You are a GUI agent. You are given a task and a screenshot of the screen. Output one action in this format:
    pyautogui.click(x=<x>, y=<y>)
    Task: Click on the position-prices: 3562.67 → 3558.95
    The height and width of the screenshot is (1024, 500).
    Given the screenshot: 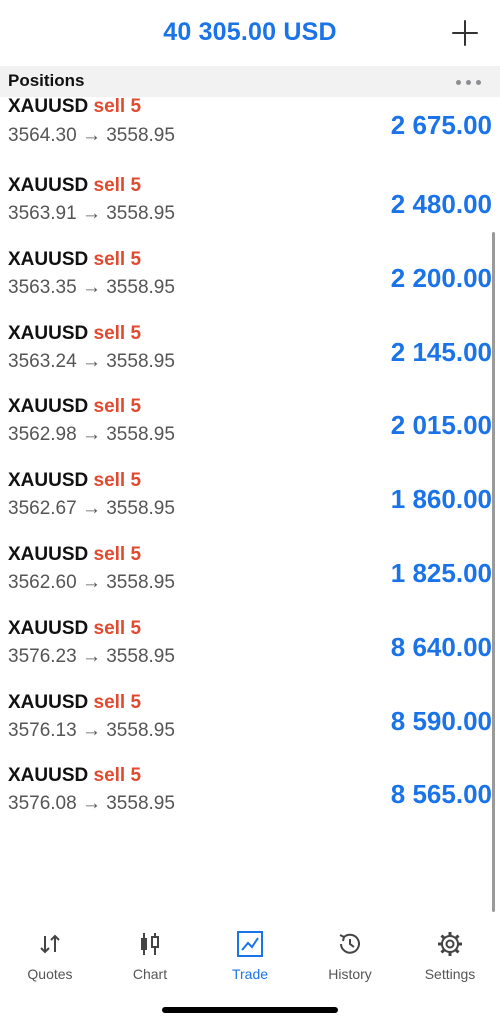 What is the action you would take?
    pyautogui.click(x=91, y=509)
    